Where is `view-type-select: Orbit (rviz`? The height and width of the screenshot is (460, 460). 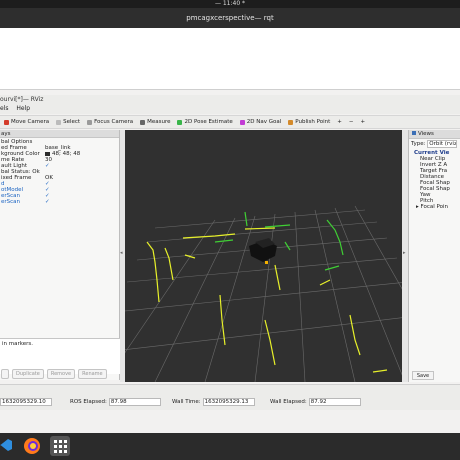 view-type-select: Orbit (rviz is located at coordinates (442, 143).